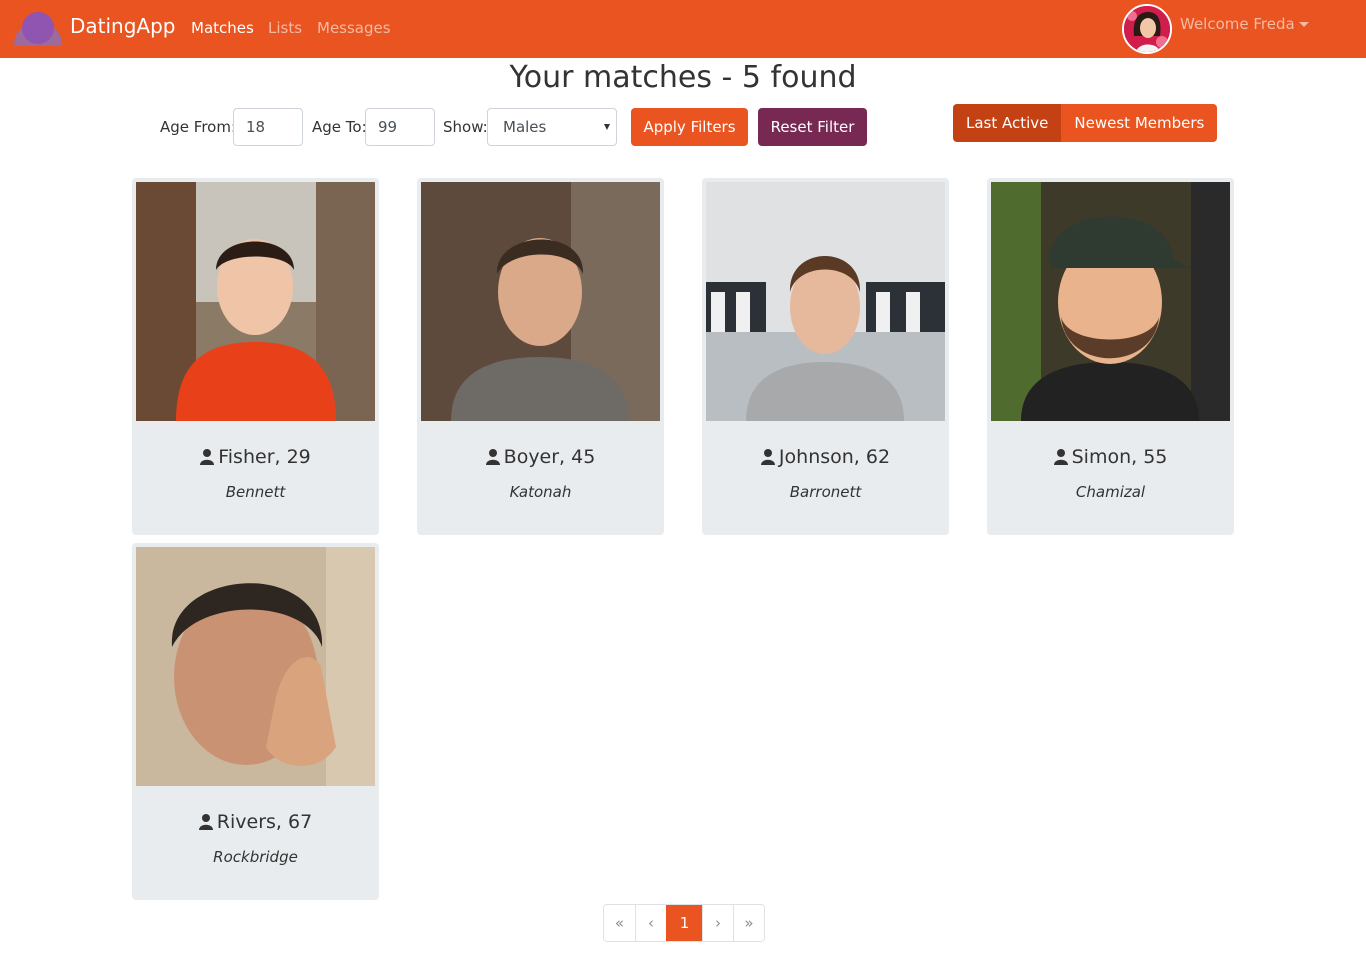 The image size is (1366, 958). Describe the element at coordinates (1237, 24) in the screenshot. I see `welcome-text: Welcome Freda` at that location.